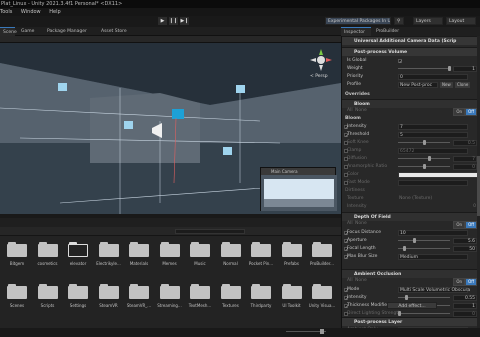  Describe the element at coordinates (170, 39) in the screenshot. I see `scene-toolbar` at that location.